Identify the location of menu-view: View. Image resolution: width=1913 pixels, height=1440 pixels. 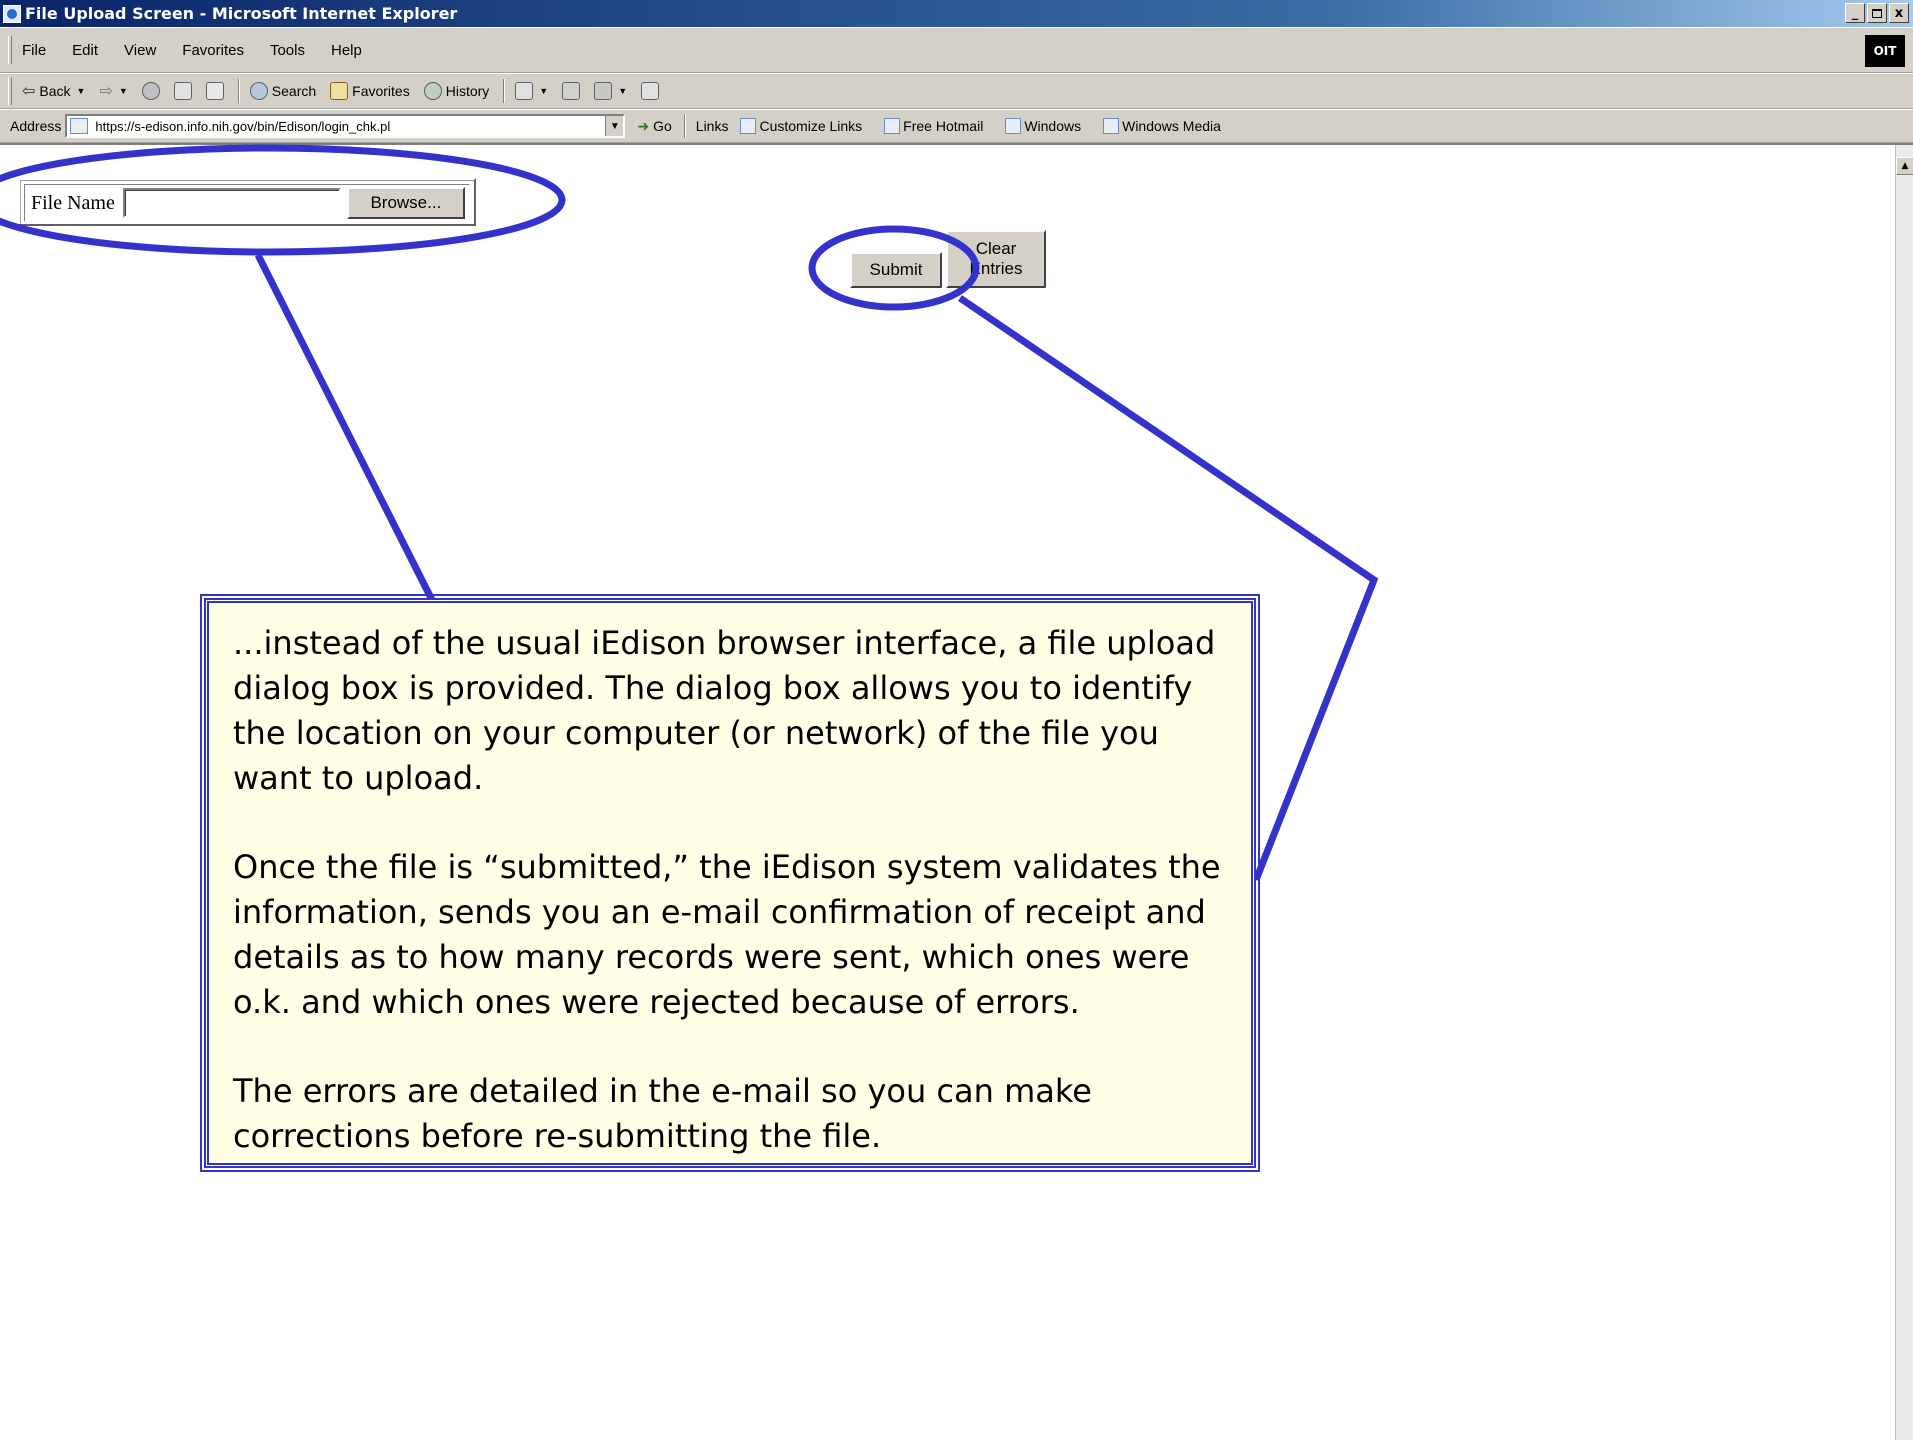
(140, 50).